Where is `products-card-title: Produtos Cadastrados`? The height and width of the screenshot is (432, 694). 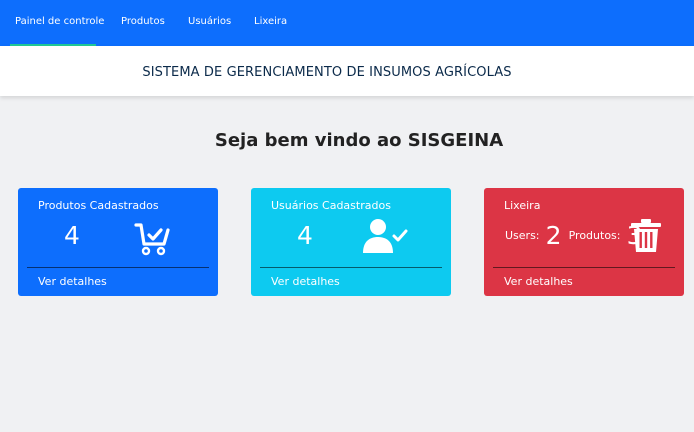
products-card-title: Produtos Cadastrados is located at coordinates (98, 205).